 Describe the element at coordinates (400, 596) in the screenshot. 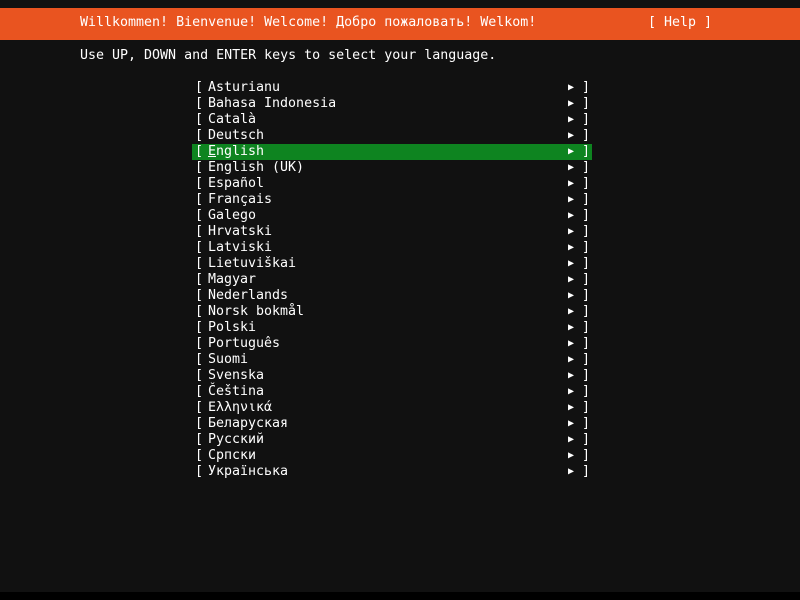

I see `bottom-bar` at that location.